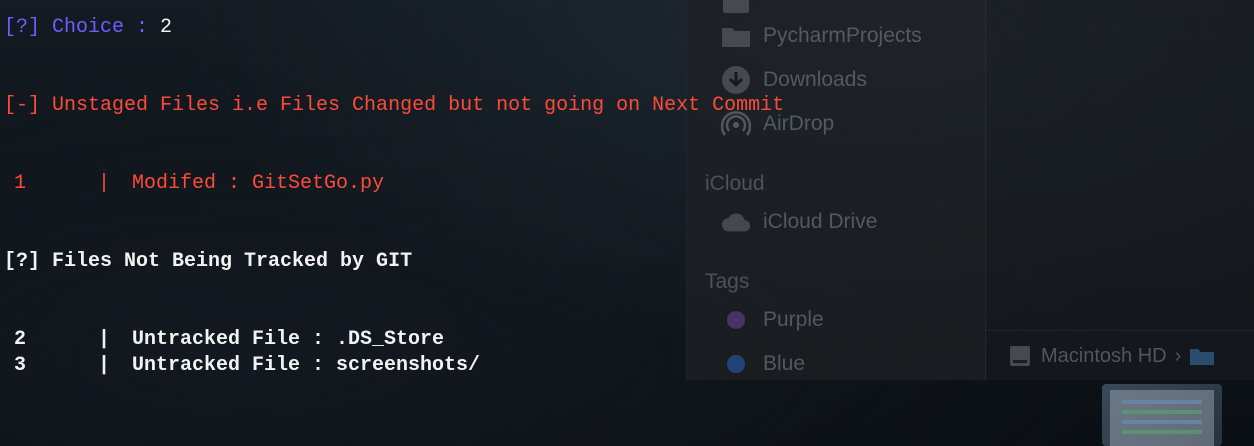 Image resolution: width=1254 pixels, height=446 pixels. I want to click on untracked-row: 3 | Untracked File : screenshots/, so click(242, 366).